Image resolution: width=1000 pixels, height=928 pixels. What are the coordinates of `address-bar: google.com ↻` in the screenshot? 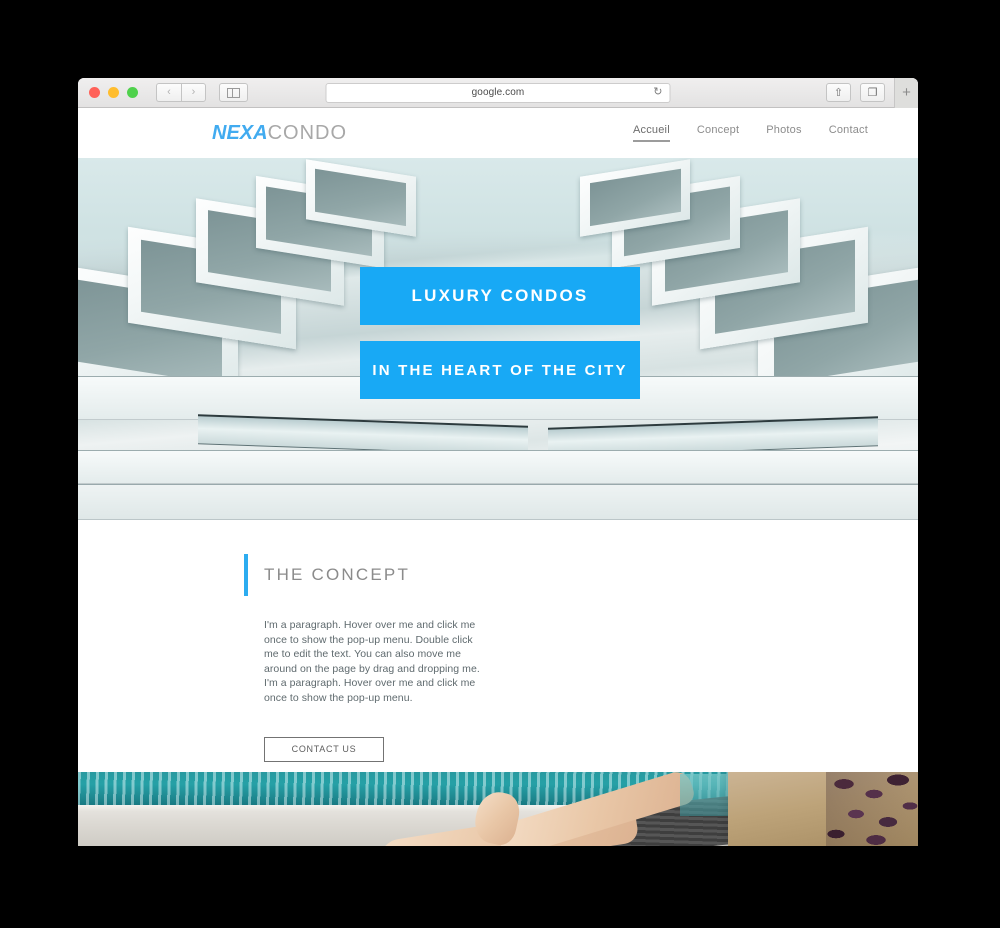 It's located at (498, 92).